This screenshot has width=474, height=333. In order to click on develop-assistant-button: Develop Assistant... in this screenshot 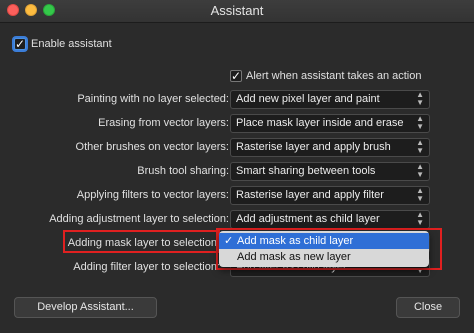, I will do `click(85, 307)`.